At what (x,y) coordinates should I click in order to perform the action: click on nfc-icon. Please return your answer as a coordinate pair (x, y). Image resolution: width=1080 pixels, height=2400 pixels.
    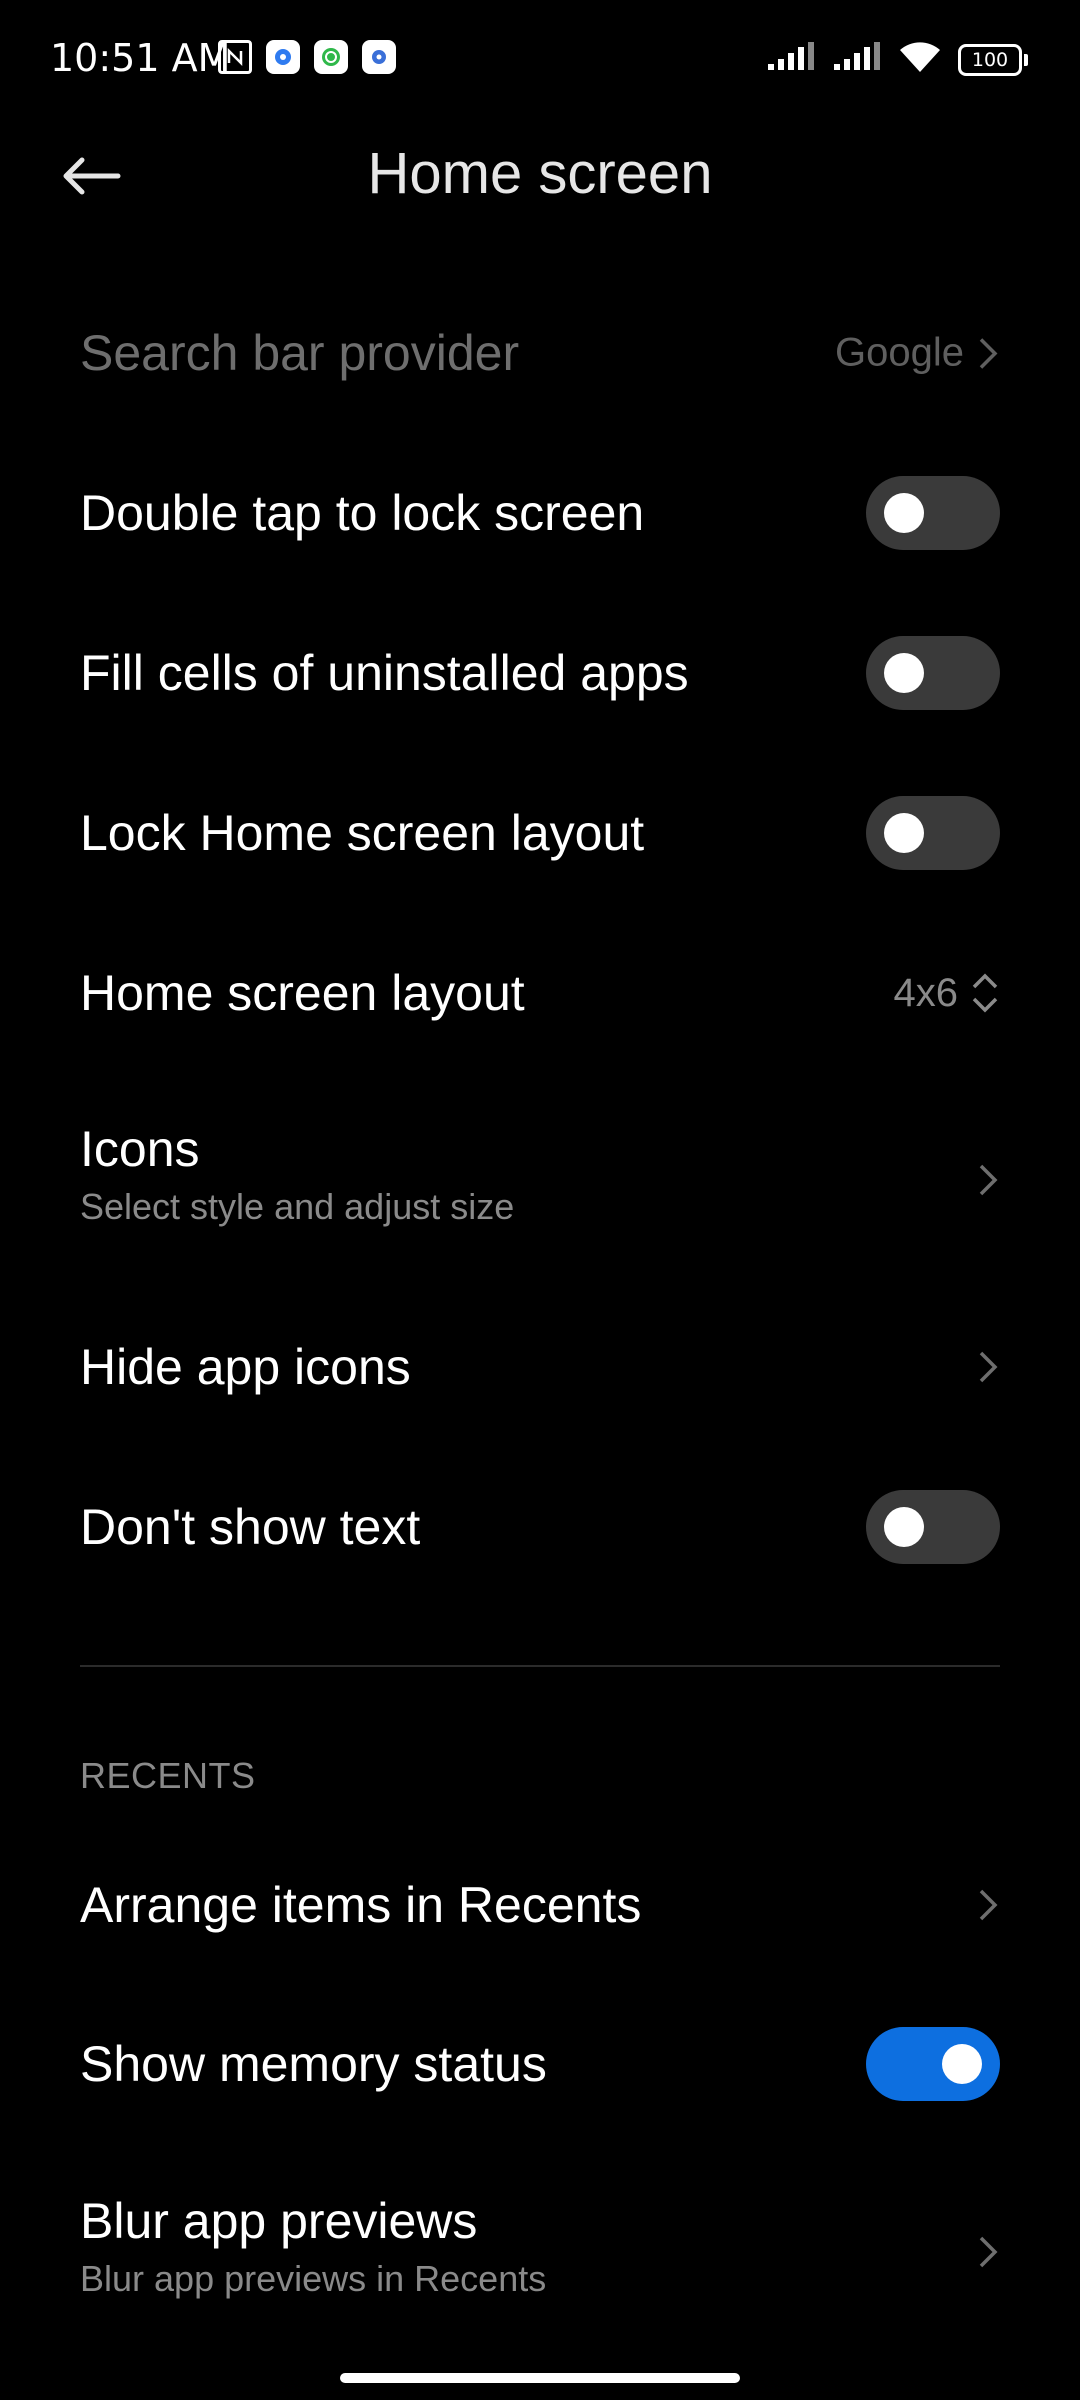
    Looking at the image, I should click on (235, 57).